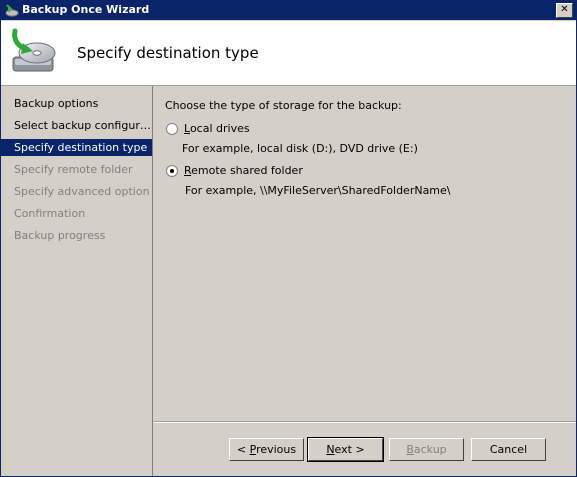 This screenshot has height=477, width=577. I want to click on step-specify-remote-folder: Specify remote folder, so click(73, 169).